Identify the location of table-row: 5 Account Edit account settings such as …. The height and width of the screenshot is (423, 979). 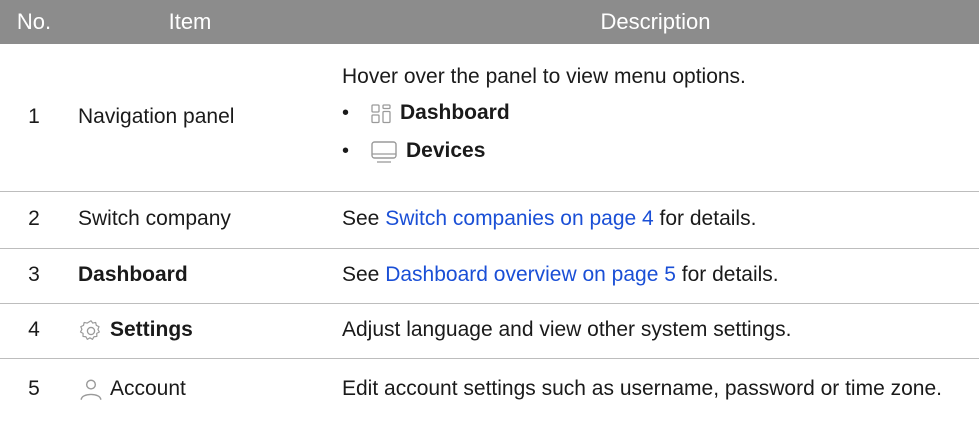
(489, 389).